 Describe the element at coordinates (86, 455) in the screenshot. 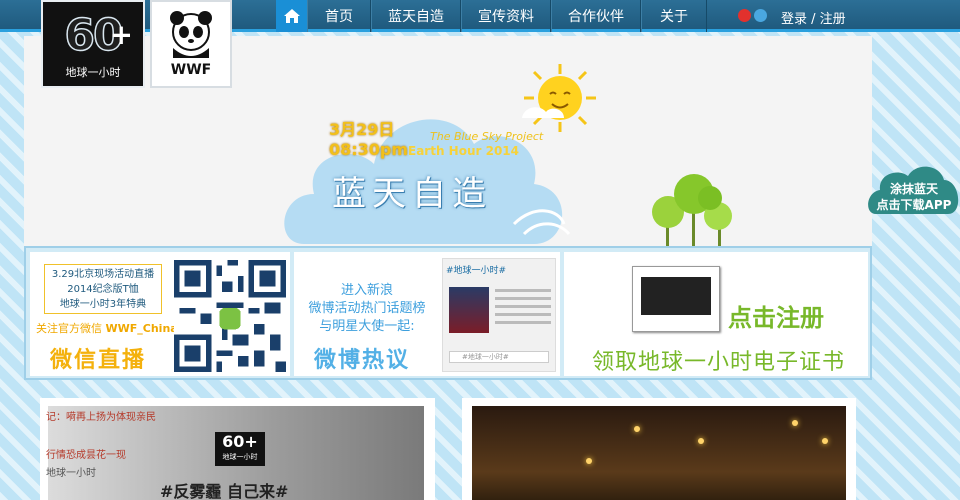

I see `news-line-2: 行情恐成昙花一现` at that location.